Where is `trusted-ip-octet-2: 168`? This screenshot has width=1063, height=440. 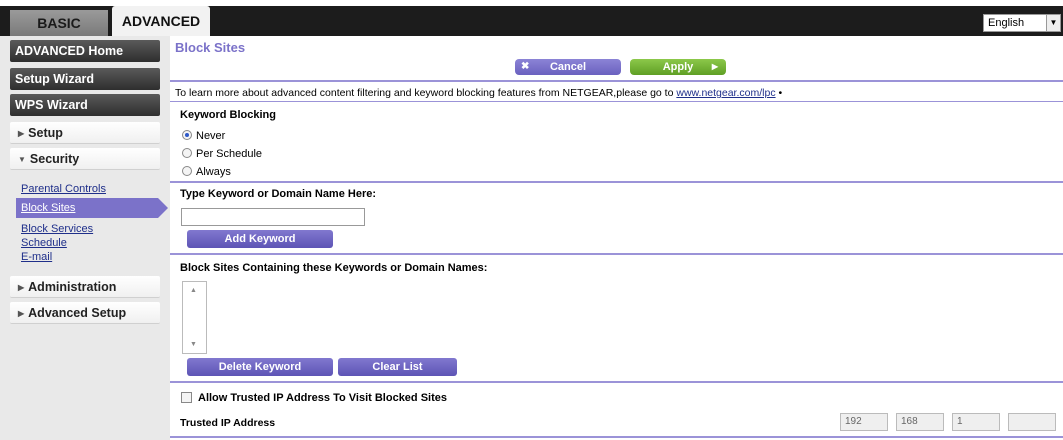 trusted-ip-octet-2: 168 is located at coordinates (920, 422).